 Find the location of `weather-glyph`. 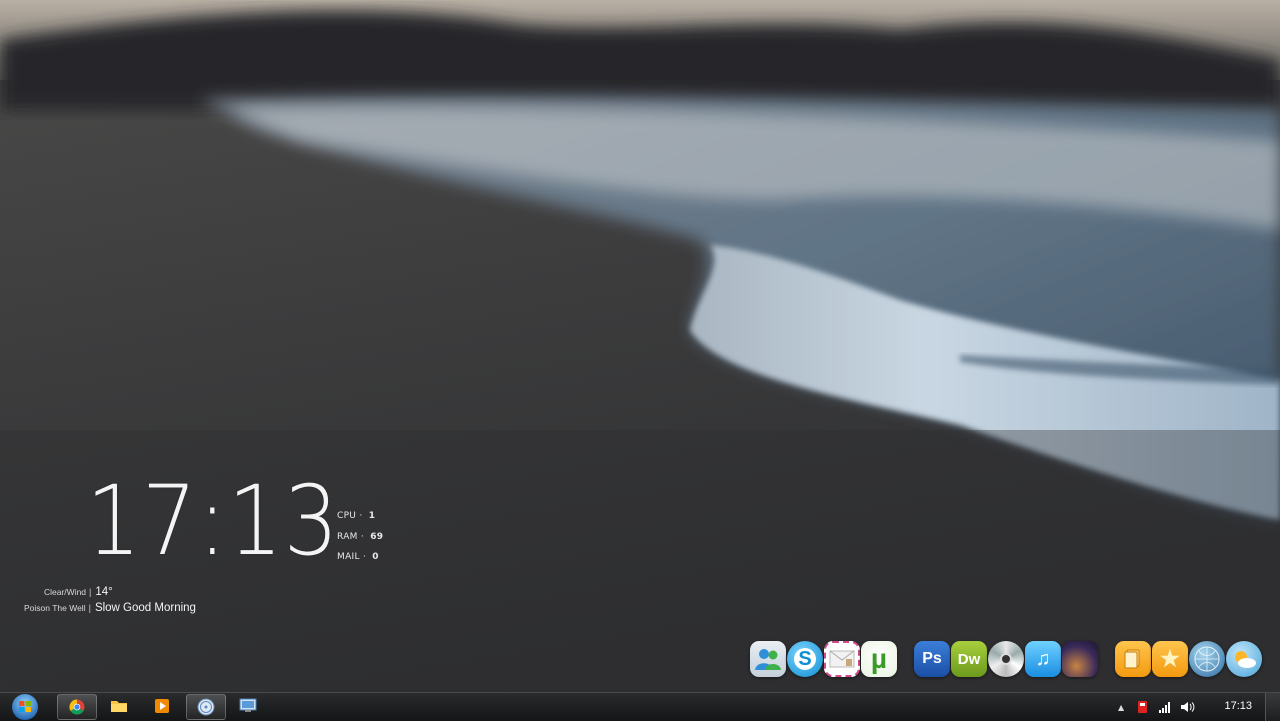

weather-glyph is located at coordinates (1245, 659).